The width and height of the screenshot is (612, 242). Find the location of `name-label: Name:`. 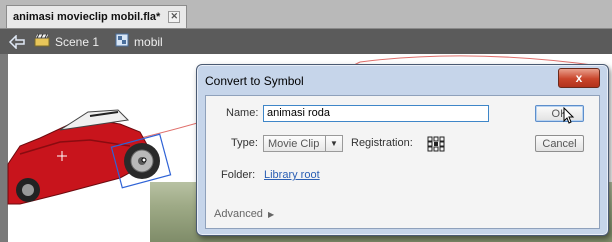

name-label: Name: is located at coordinates (242, 113).